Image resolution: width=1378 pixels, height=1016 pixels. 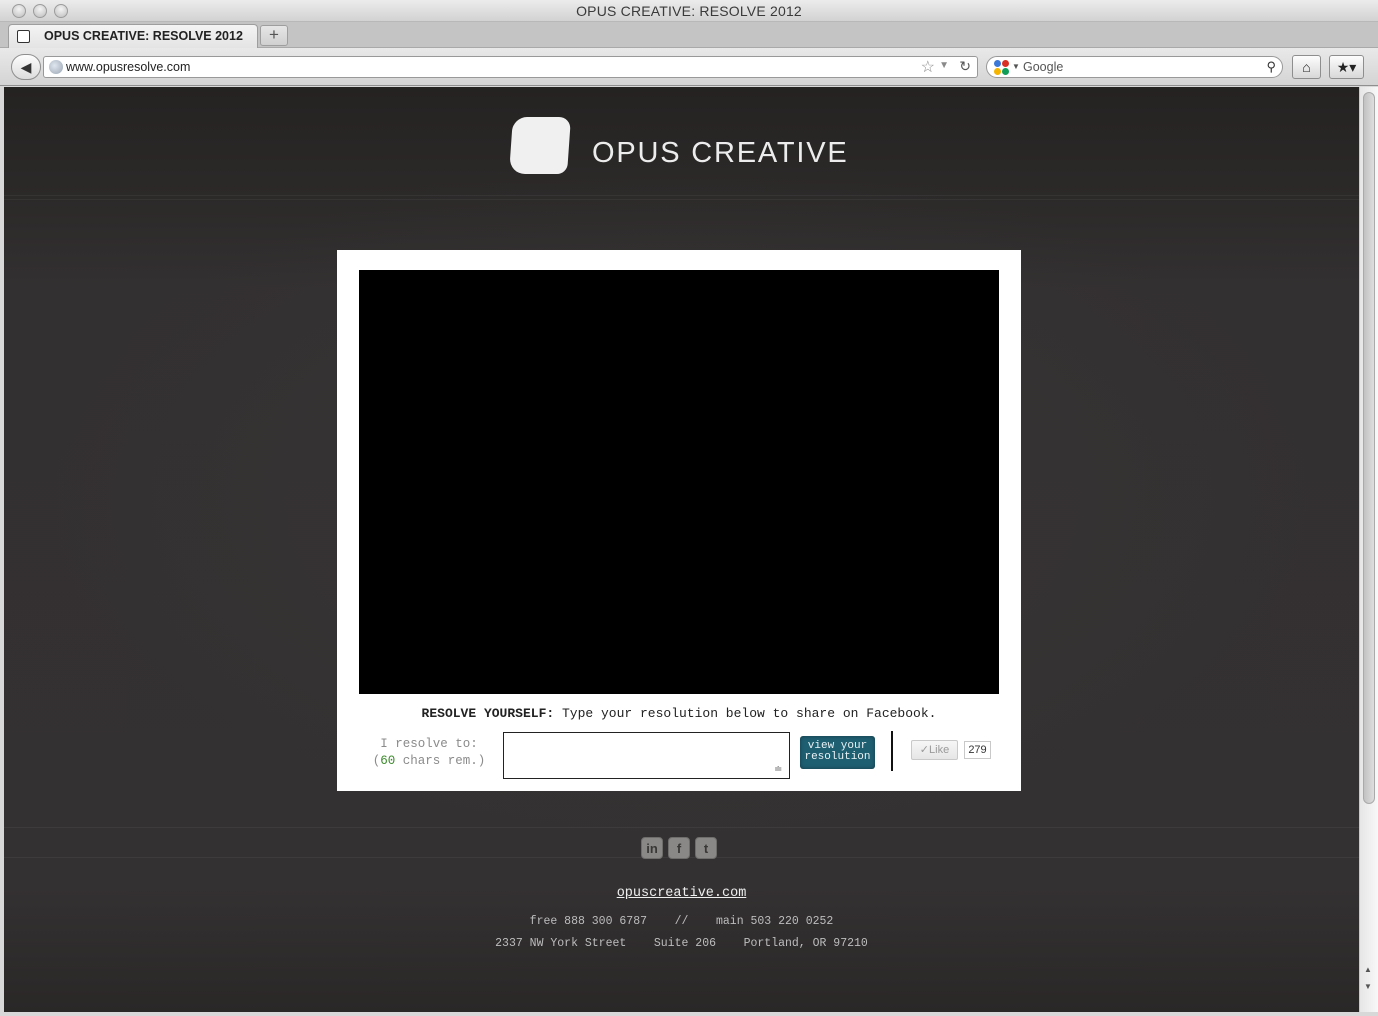 I want to click on search-input: Google, so click(x=1043, y=67).